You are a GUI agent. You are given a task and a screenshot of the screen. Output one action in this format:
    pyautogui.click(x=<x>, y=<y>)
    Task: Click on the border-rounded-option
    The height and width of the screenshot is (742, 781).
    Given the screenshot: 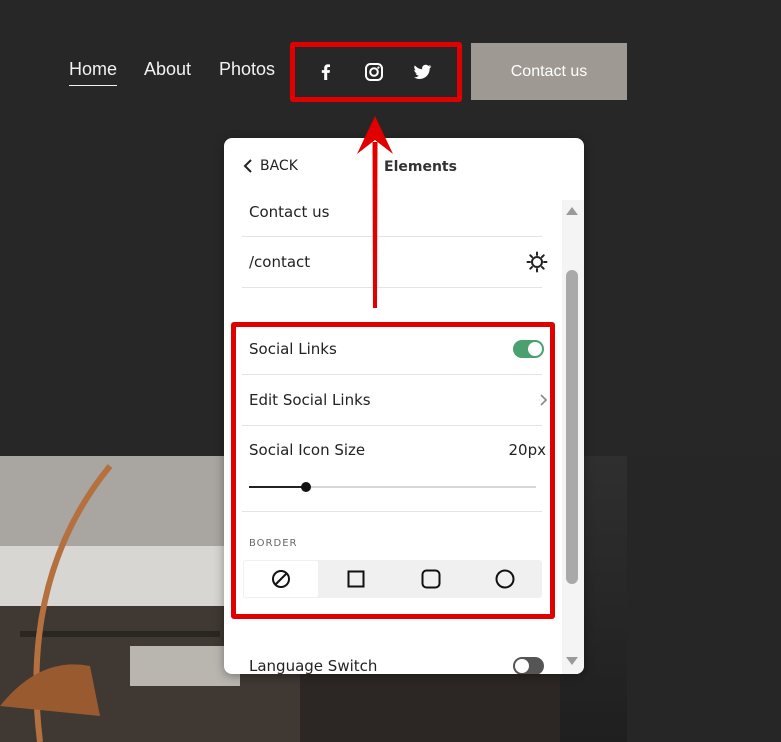 What is the action you would take?
    pyautogui.click(x=431, y=579)
    